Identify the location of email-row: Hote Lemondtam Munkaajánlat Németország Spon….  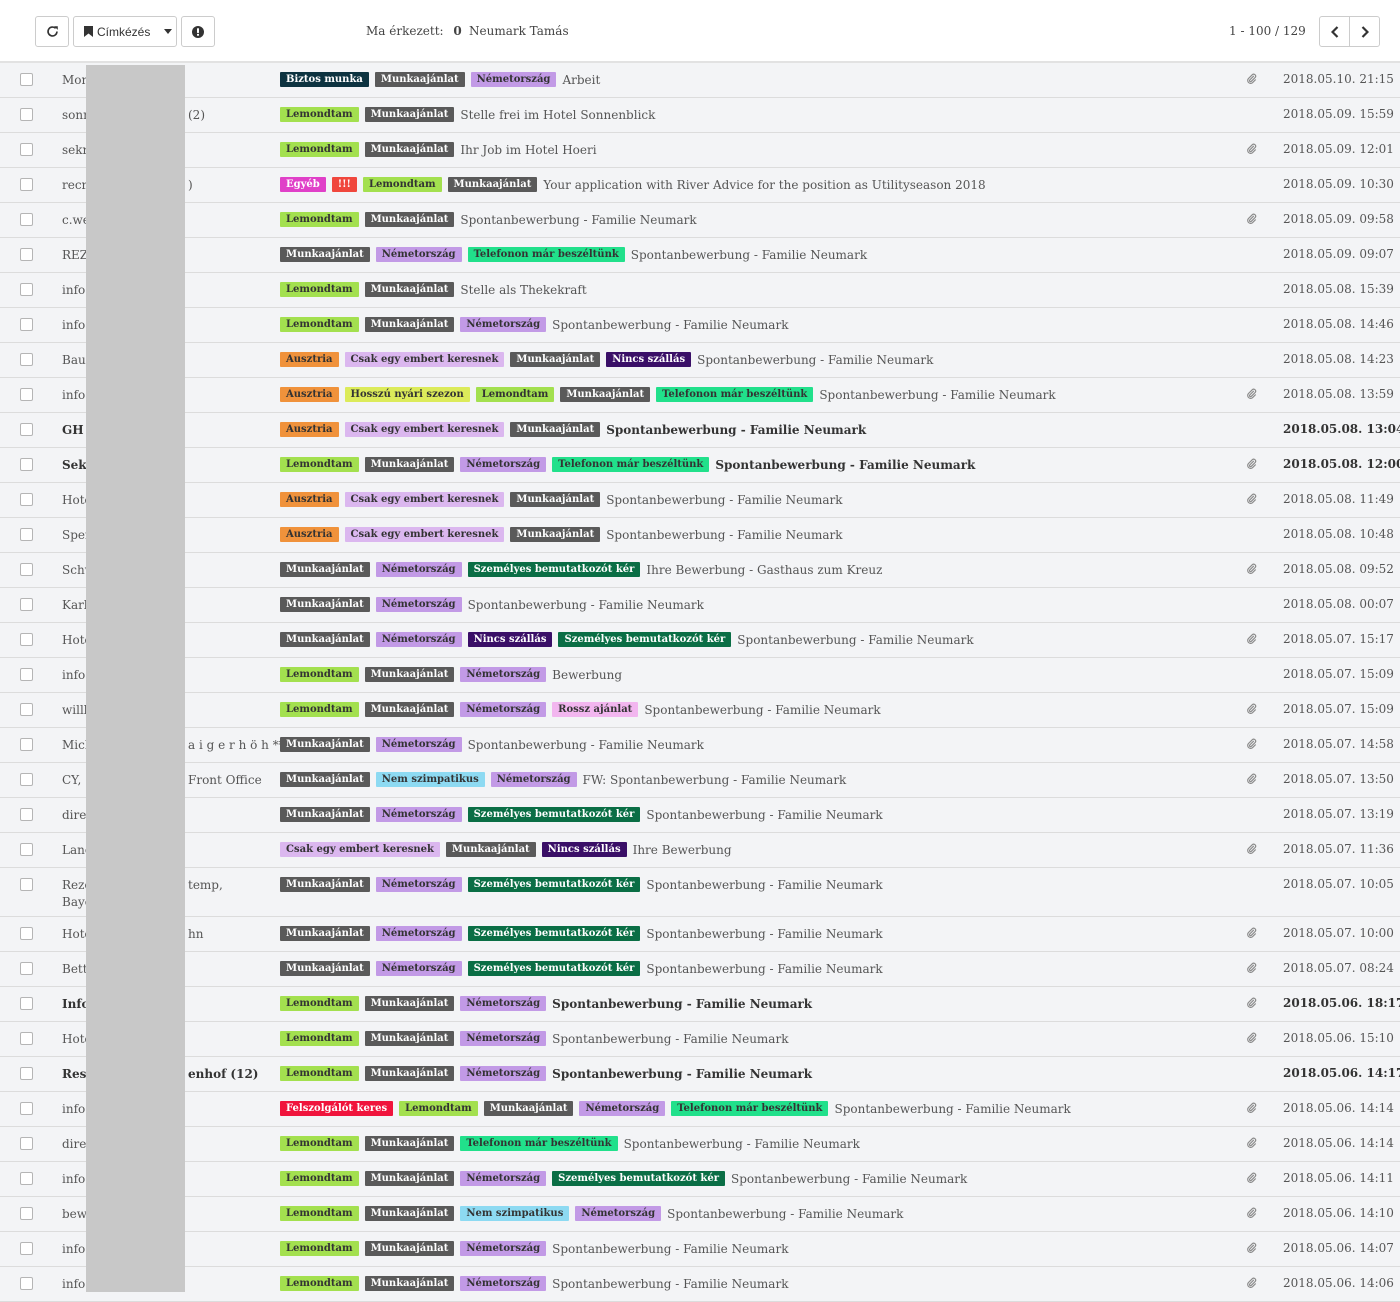
(700, 1039).